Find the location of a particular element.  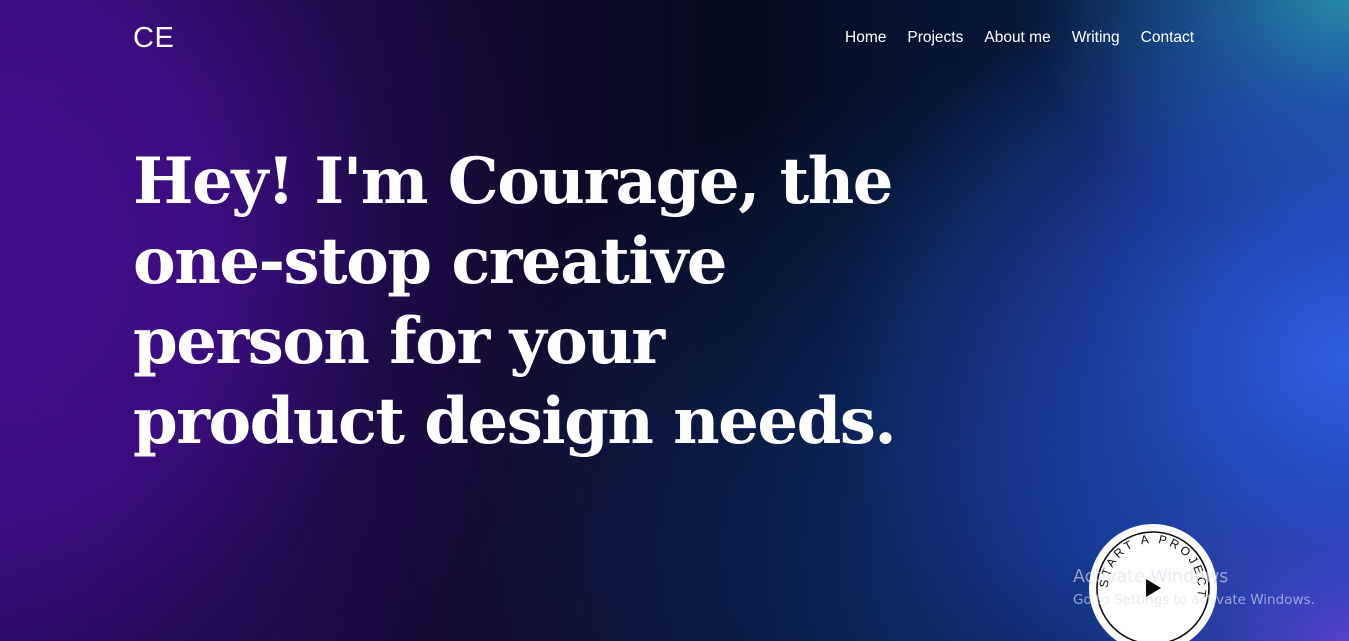

nav-contact: Contact is located at coordinates (1167, 38).